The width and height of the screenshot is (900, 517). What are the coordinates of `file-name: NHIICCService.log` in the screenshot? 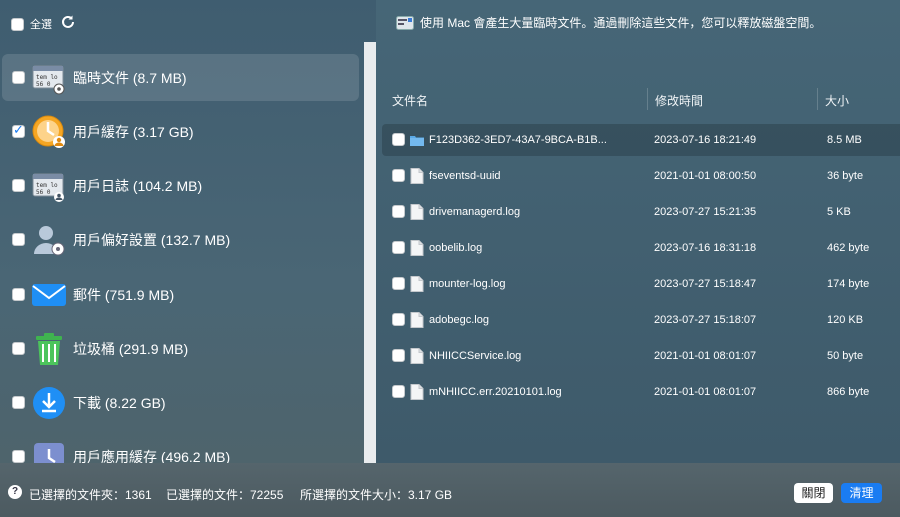 It's located at (475, 356).